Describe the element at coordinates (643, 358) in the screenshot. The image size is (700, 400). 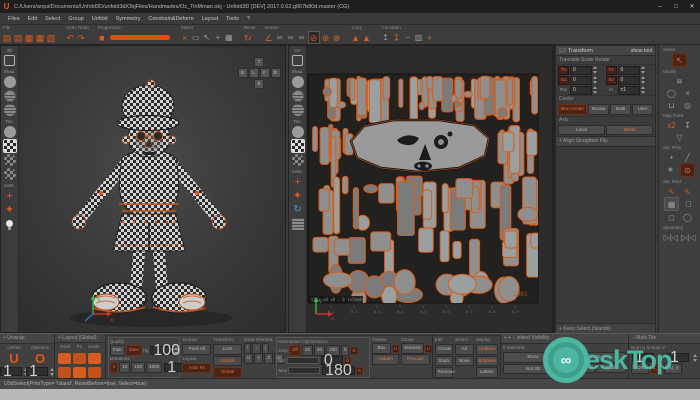
I see `num-u-field: 1` at that location.